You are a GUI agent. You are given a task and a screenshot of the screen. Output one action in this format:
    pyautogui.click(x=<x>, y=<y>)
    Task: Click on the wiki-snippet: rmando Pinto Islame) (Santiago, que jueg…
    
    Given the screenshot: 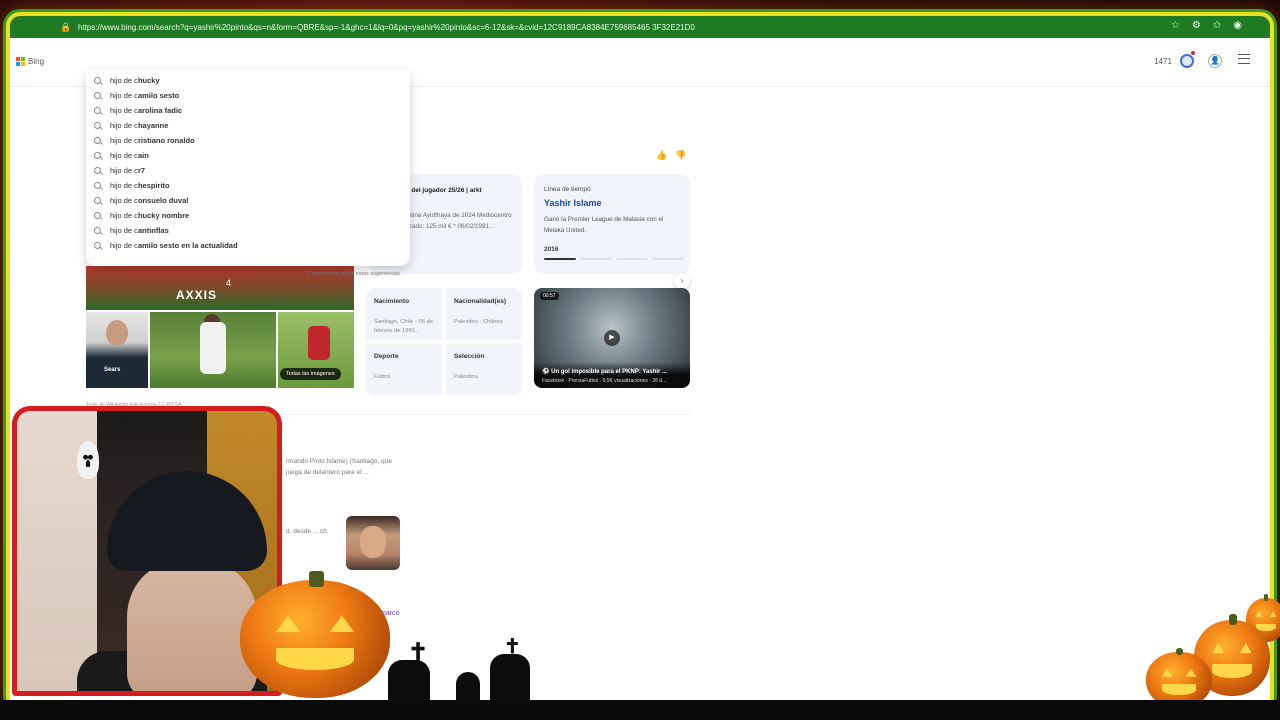 What is the action you would take?
    pyautogui.click(x=339, y=467)
    